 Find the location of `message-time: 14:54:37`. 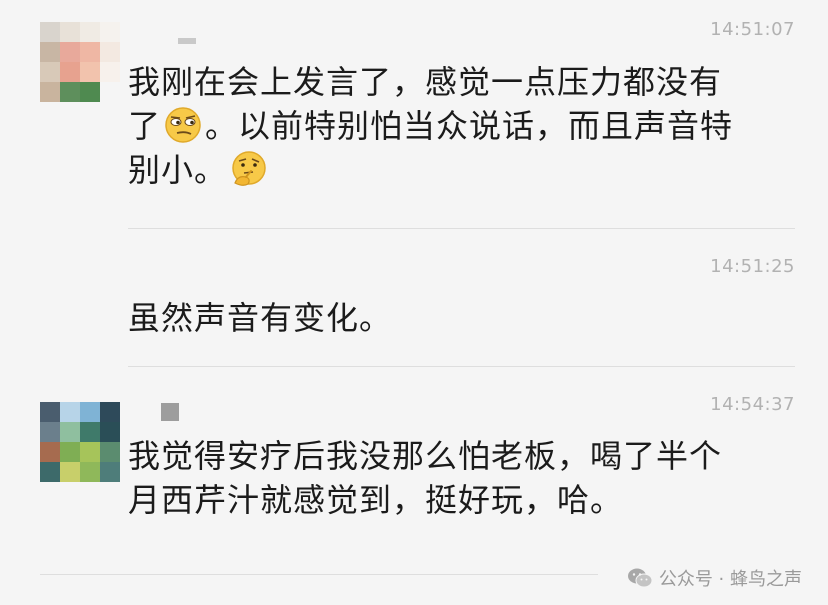

message-time: 14:54:37 is located at coordinates (752, 404).